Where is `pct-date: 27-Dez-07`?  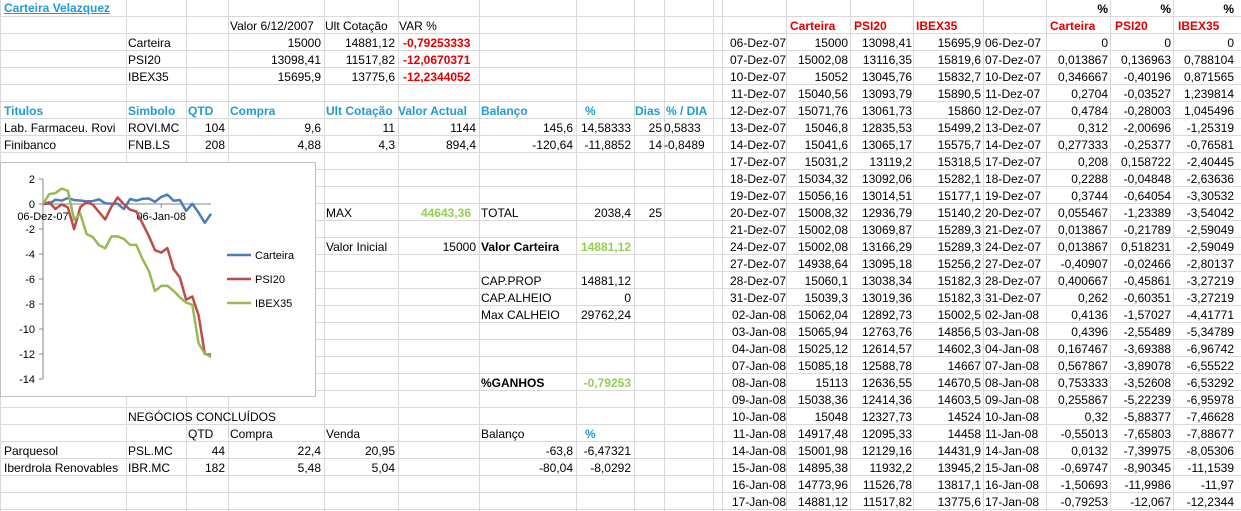
pct-date: 27-Dez-07 is located at coordinates (1013, 264).